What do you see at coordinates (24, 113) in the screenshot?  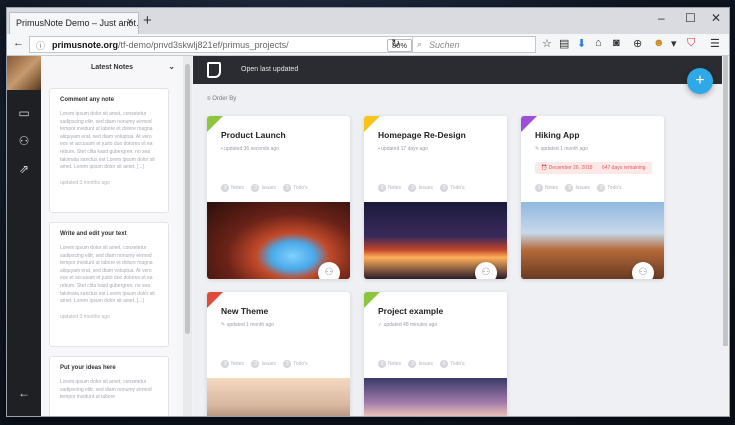 I see `inbox-icon: ▭` at bounding box center [24, 113].